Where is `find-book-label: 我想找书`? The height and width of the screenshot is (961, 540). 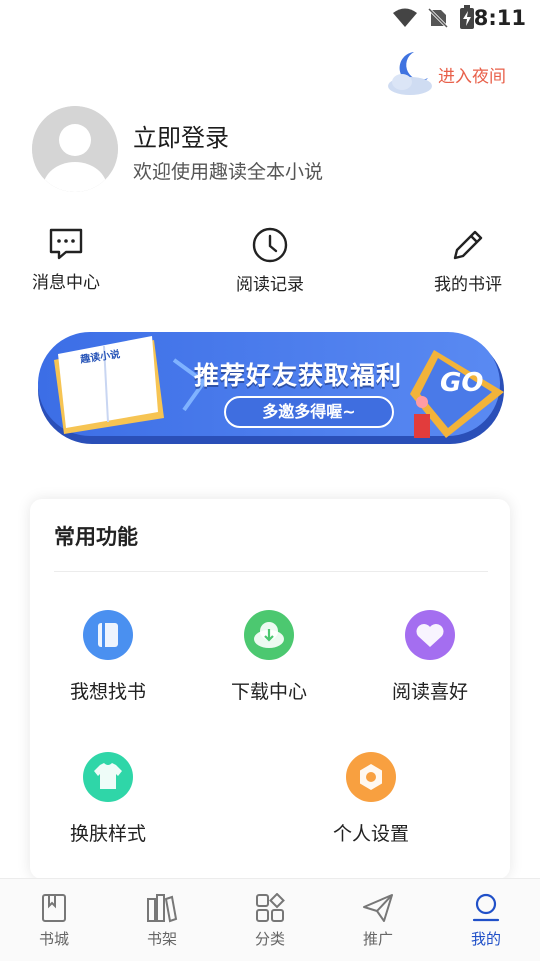 find-book-label: 我想找书 is located at coordinates (107, 692).